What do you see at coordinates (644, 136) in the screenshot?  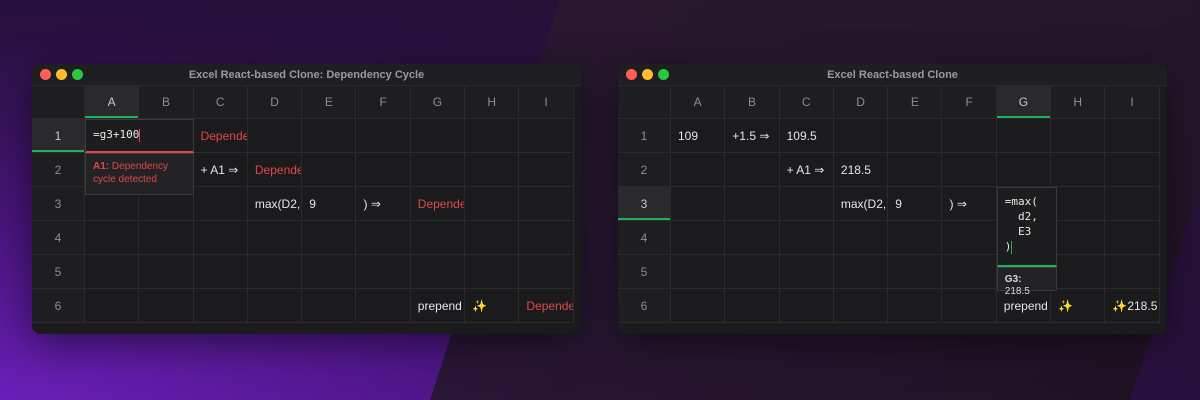 I see `row-header-1: 1` at bounding box center [644, 136].